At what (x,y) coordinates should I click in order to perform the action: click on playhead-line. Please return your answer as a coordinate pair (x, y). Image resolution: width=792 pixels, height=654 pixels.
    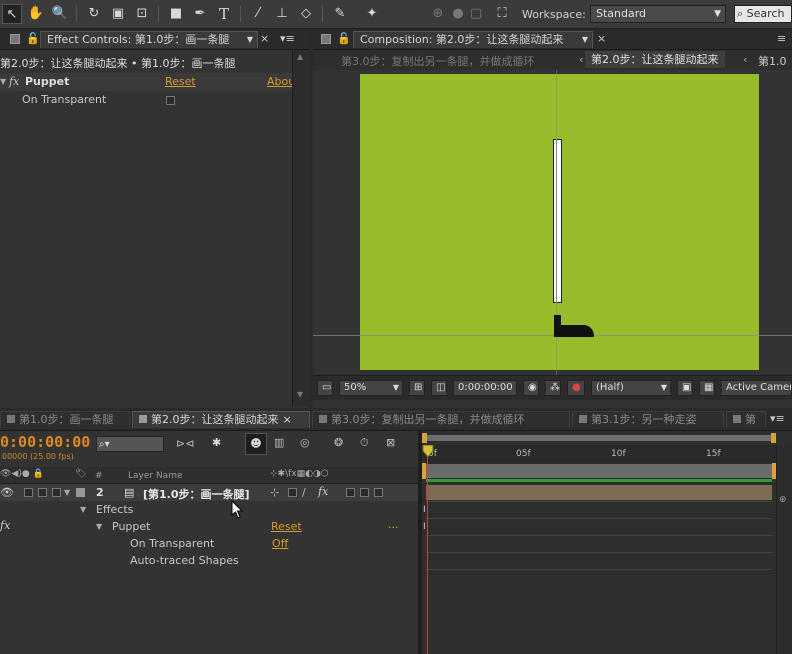
    Looking at the image, I should click on (427, 549).